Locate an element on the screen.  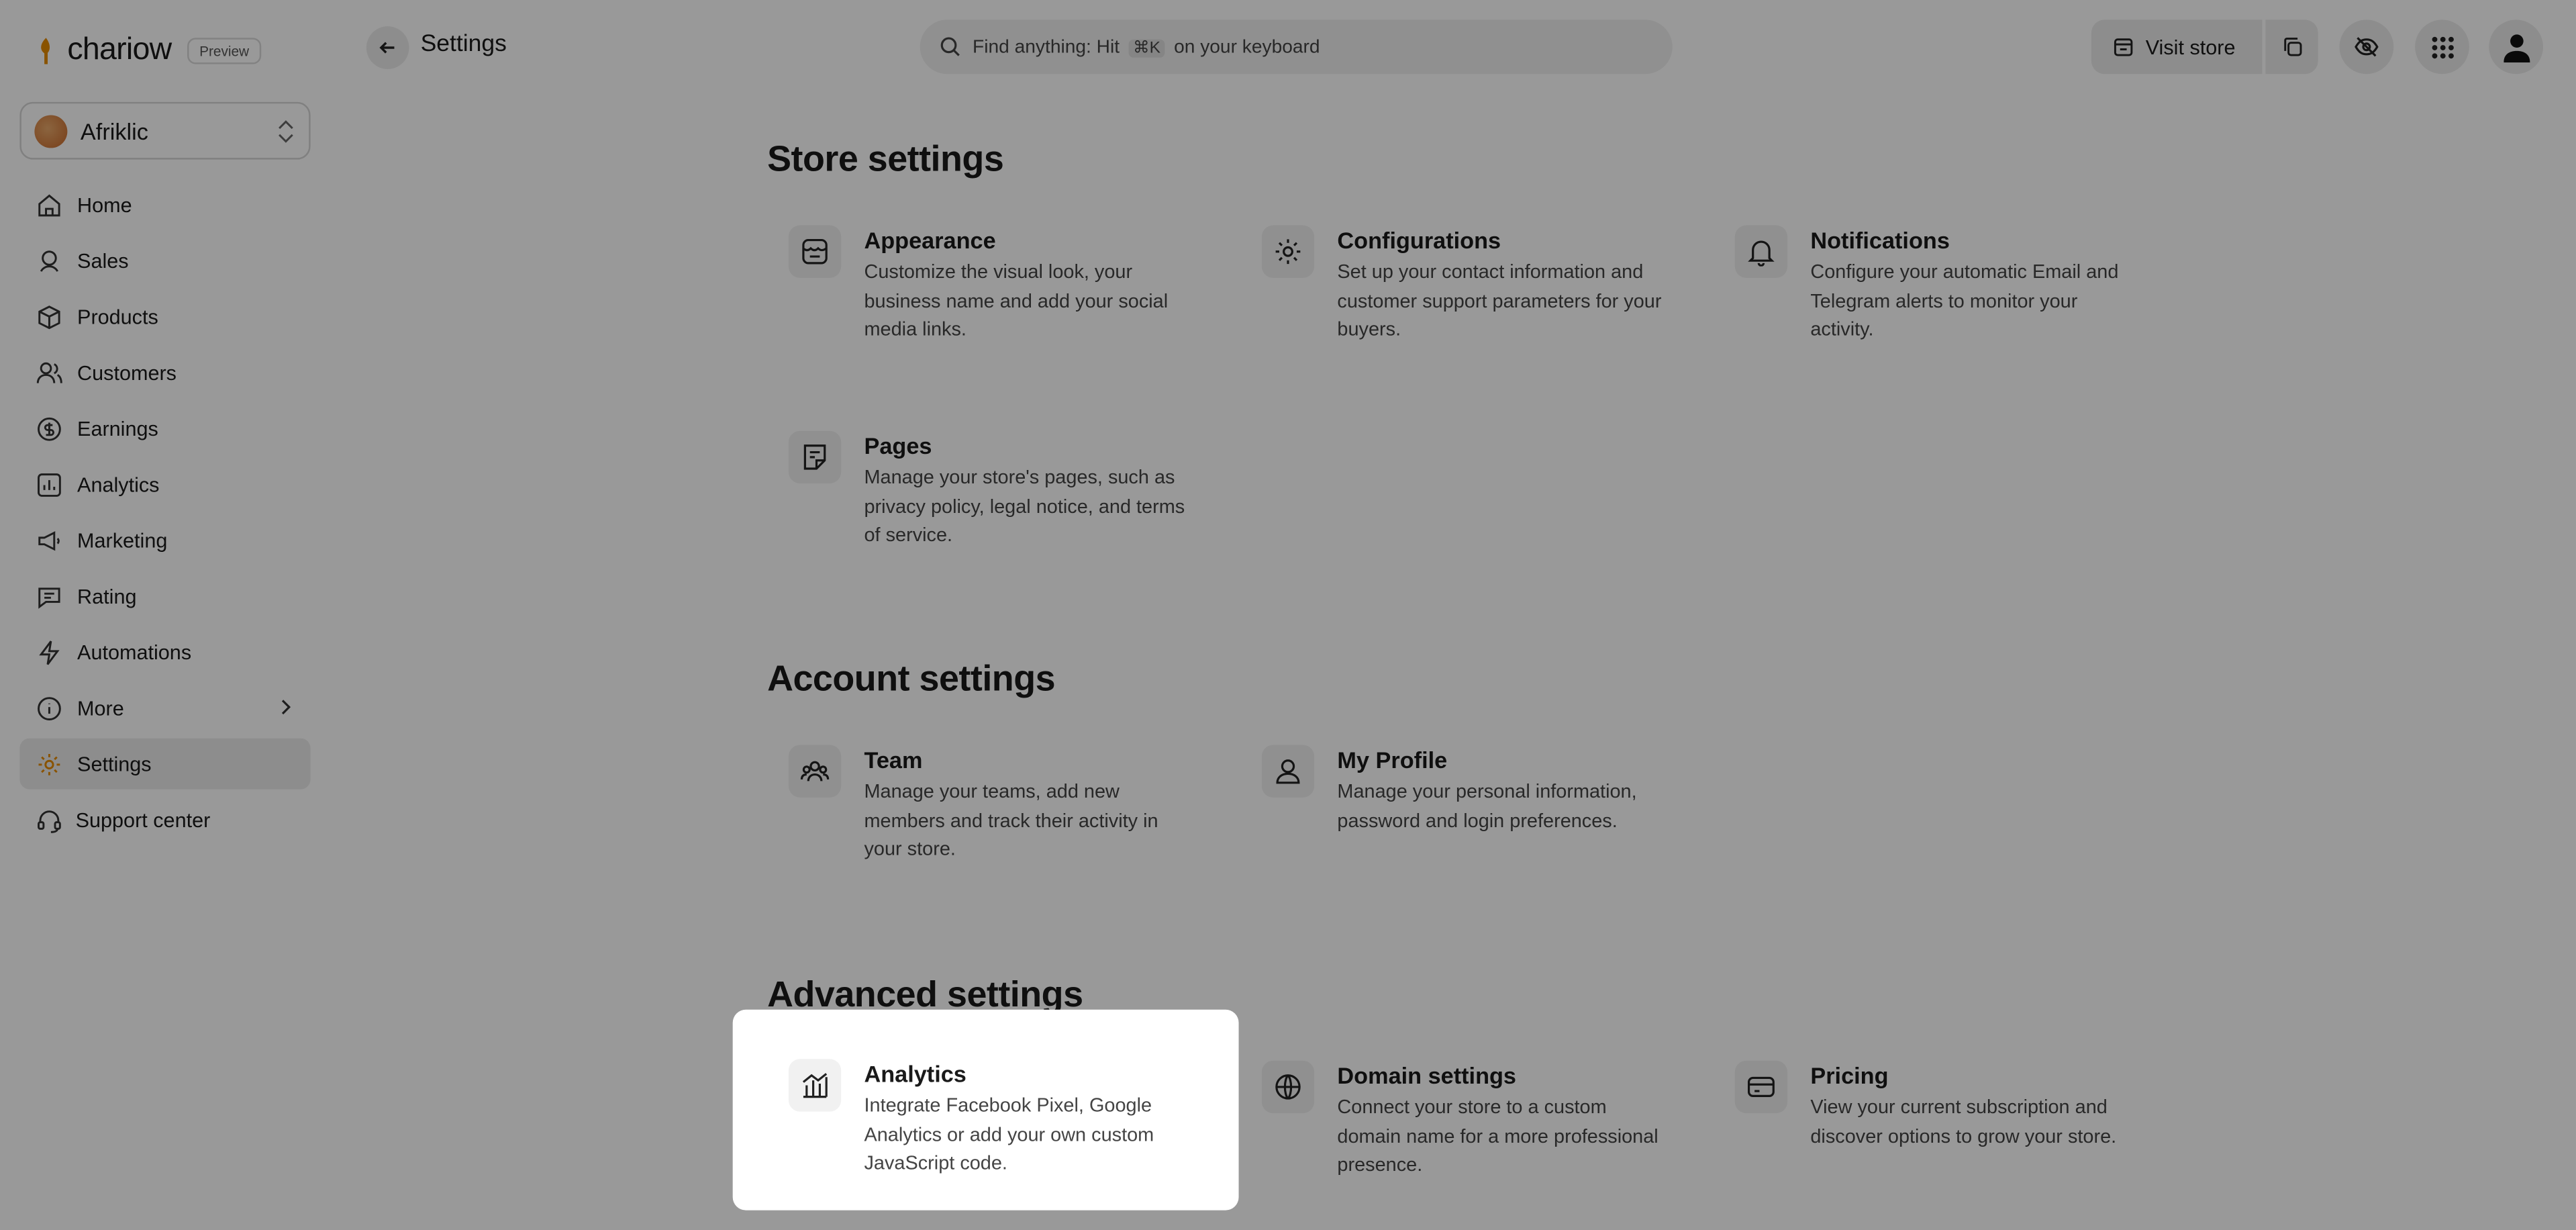
sidebar-item-analytics: Analytics is located at coordinates (164, 484).